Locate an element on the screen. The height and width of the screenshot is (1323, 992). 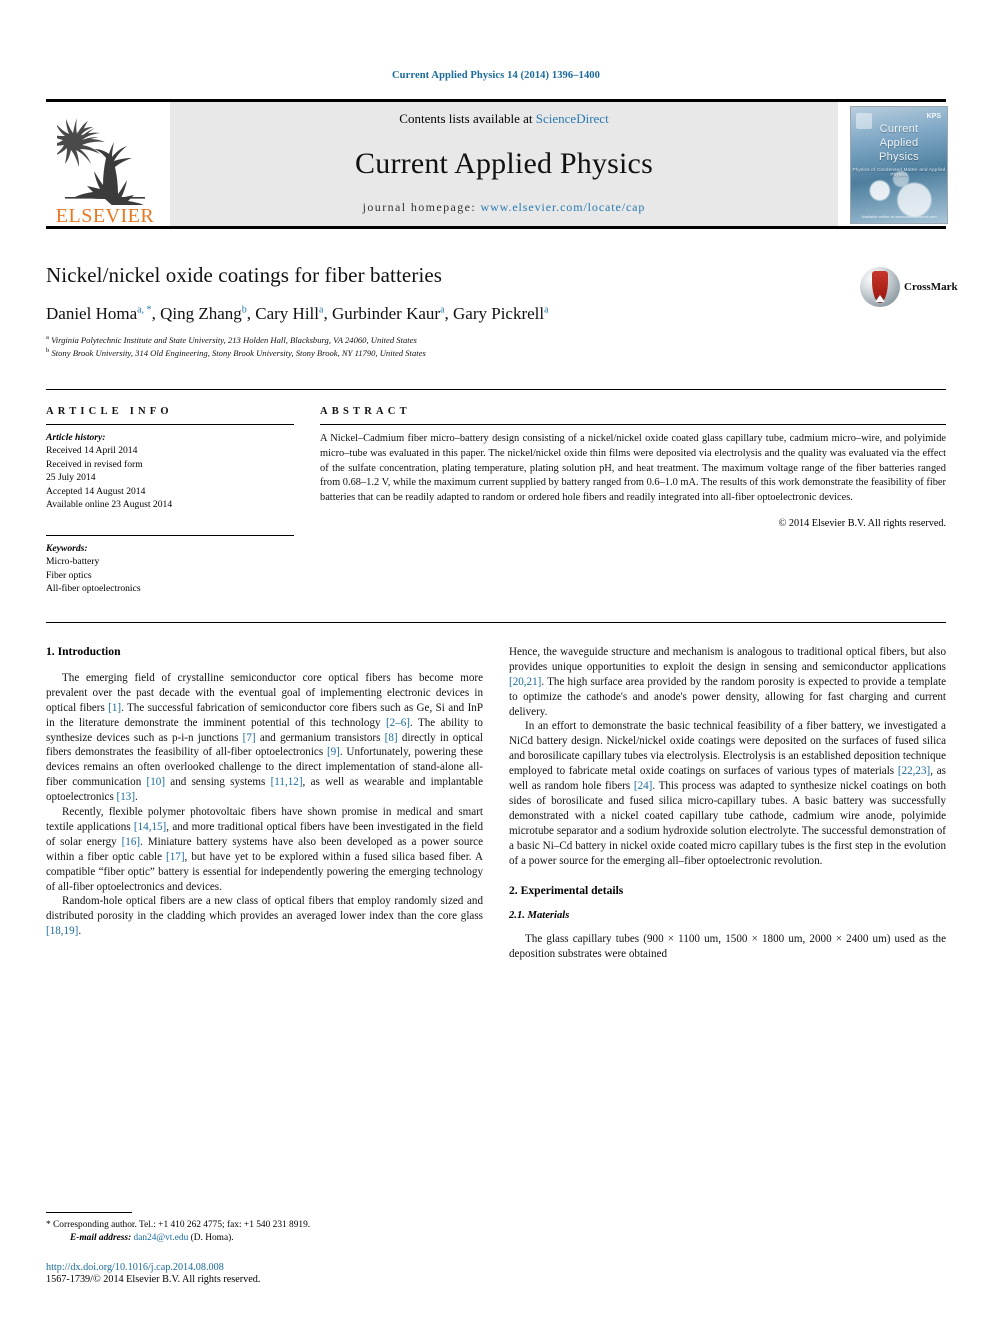
author-name: Gurbinder Kaur is located at coordinates (386, 313).